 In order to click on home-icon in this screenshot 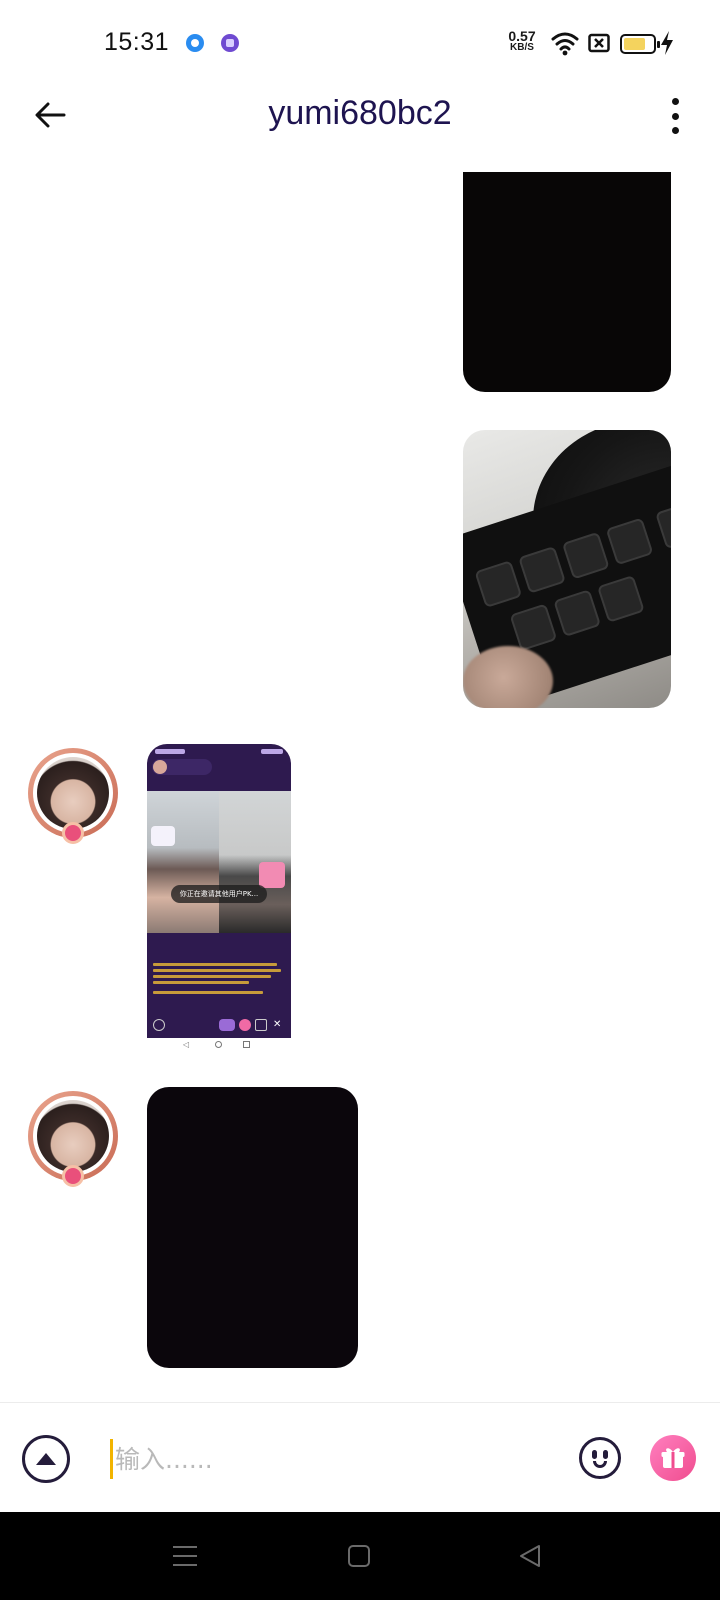, I will do `click(359, 1556)`.